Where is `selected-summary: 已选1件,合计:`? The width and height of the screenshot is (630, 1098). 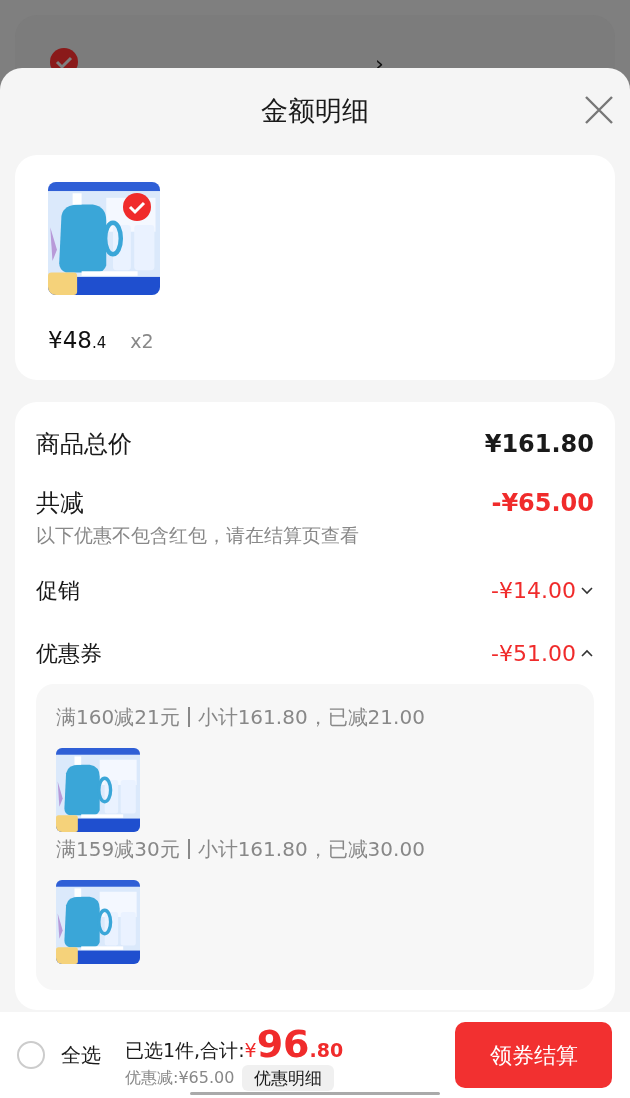
selected-summary: 已选1件,合计: is located at coordinates (185, 1051).